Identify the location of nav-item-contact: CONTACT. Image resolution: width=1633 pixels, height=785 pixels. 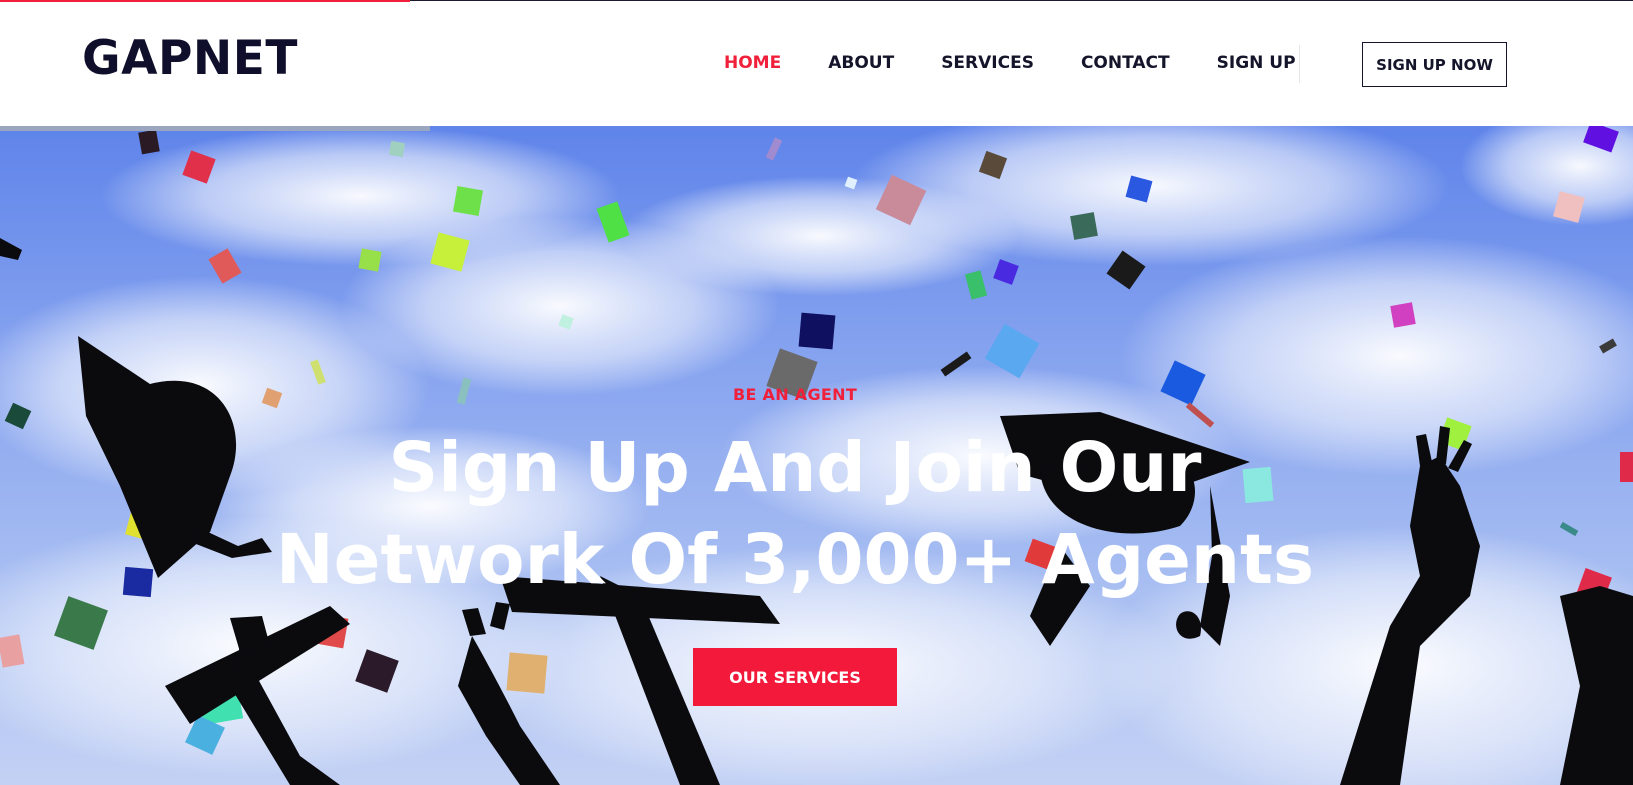
(1125, 63).